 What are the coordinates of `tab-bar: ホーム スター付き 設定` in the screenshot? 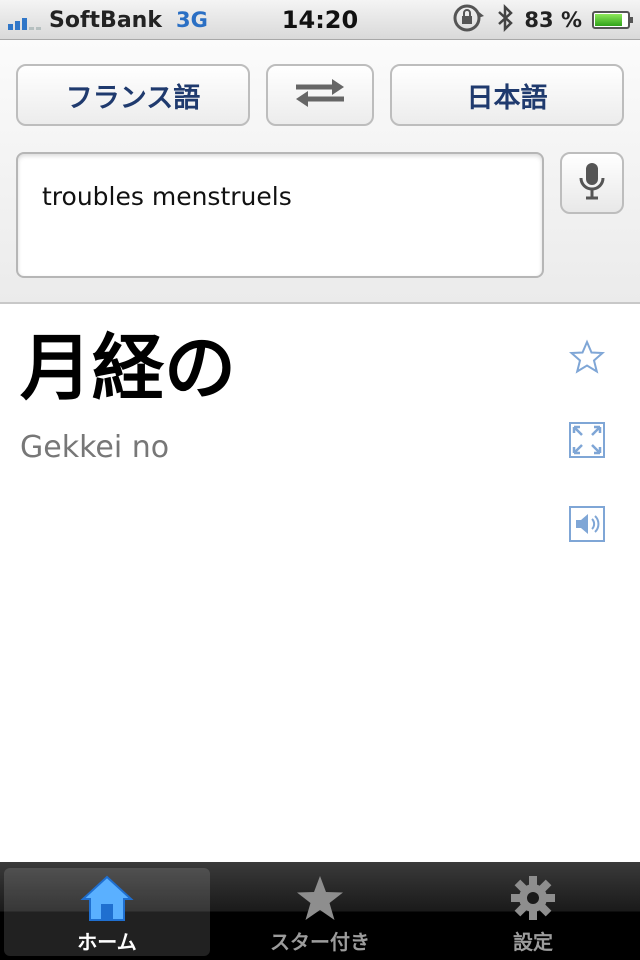 It's located at (320, 911).